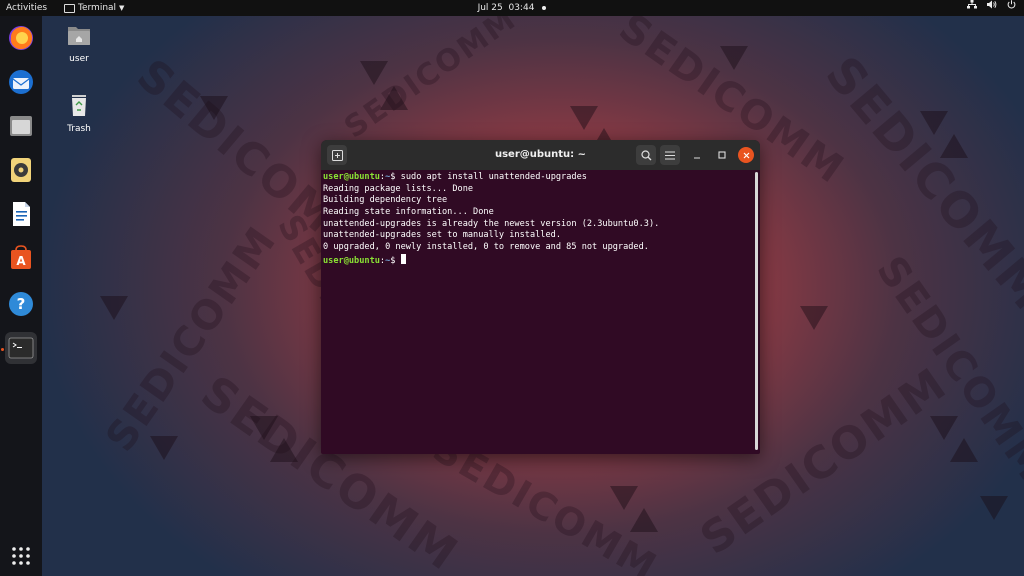 The height and width of the screenshot is (576, 1024). I want to click on command-text: sudo apt install unattended-upgrades, so click(493, 177).